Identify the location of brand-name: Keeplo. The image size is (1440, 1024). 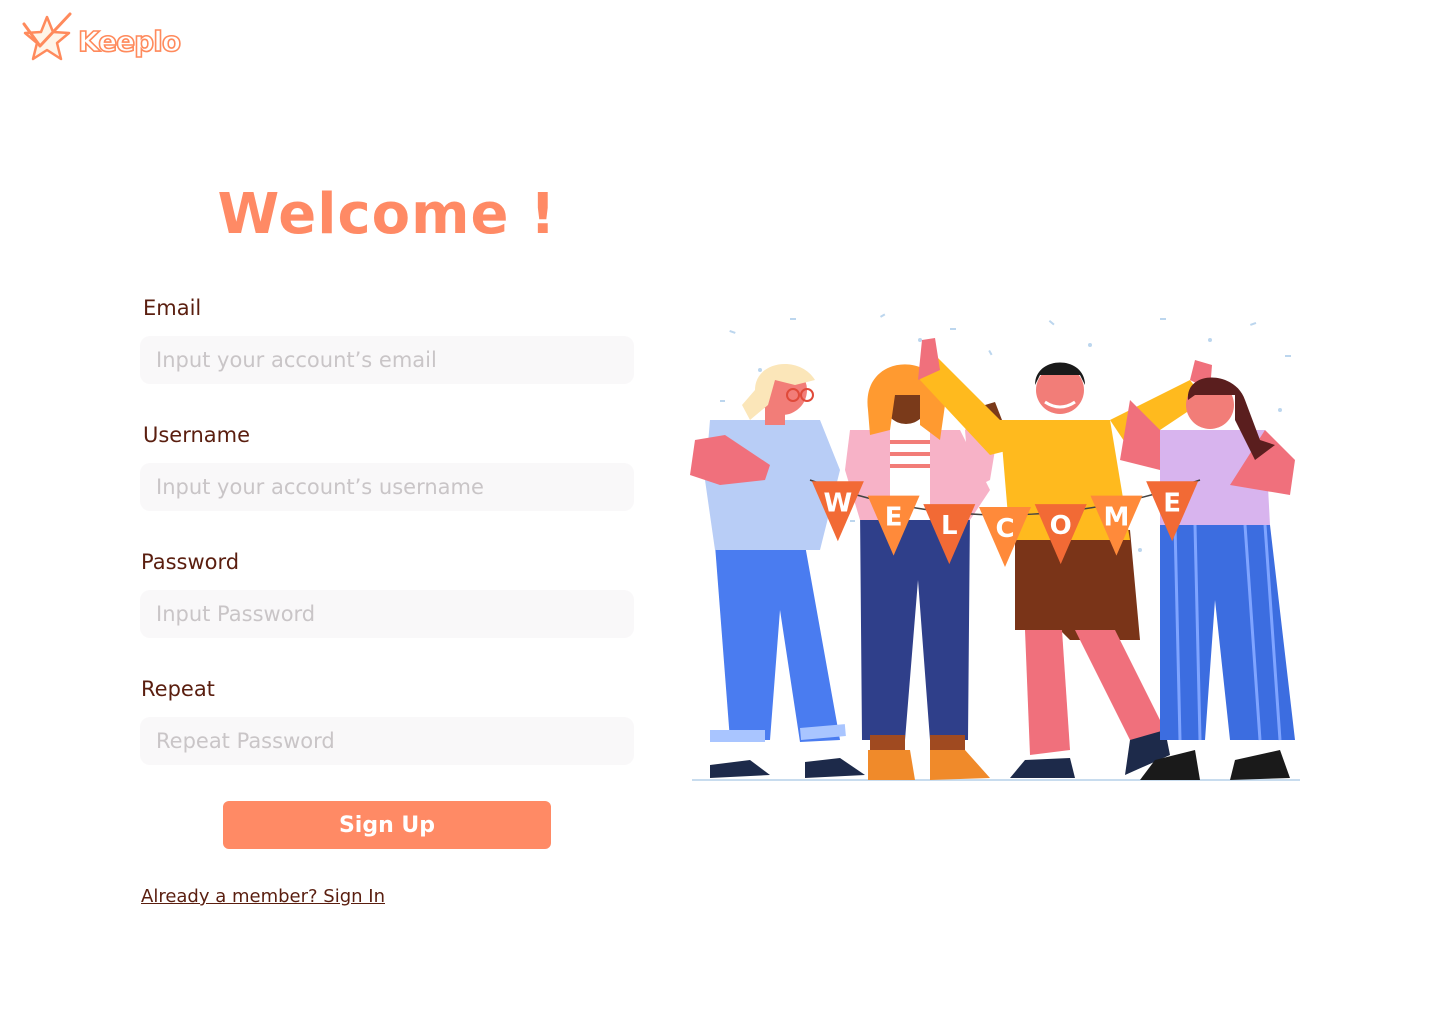
(129, 41).